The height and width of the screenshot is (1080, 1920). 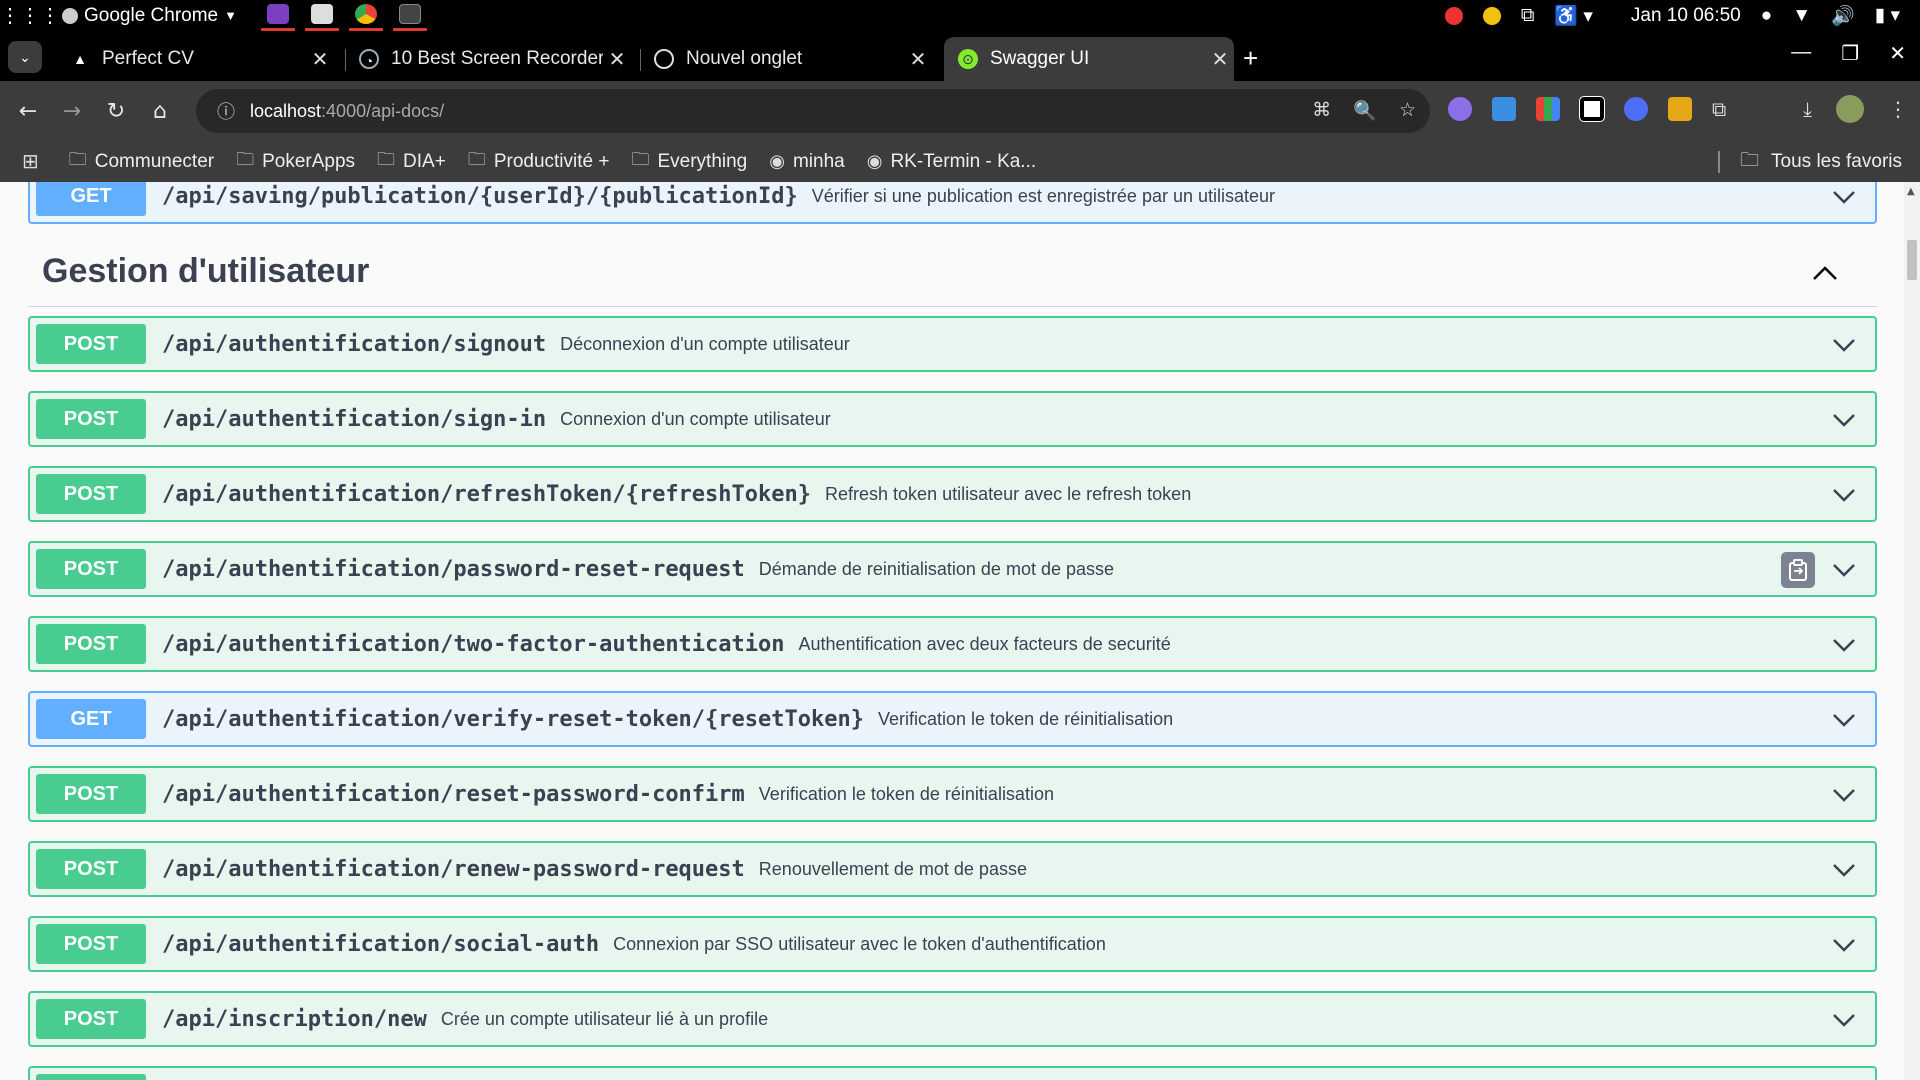 What do you see at coordinates (149, 16) in the screenshot?
I see `active-app-menu: Google Chrome ▼` at bounding box center [149, 16].